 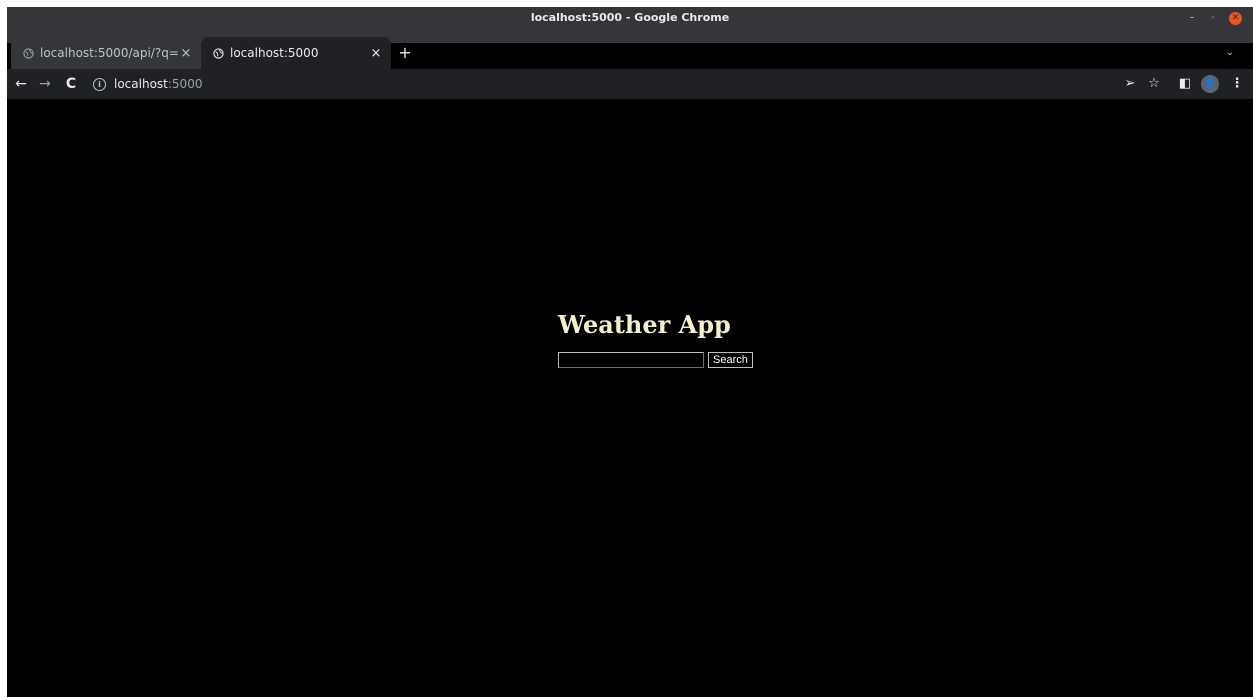 What do you see at coordinates (109, 53) in the screenshot?
I see `tab-label: localhost:5000/api/?q=La` at bounding box center [109, 53].